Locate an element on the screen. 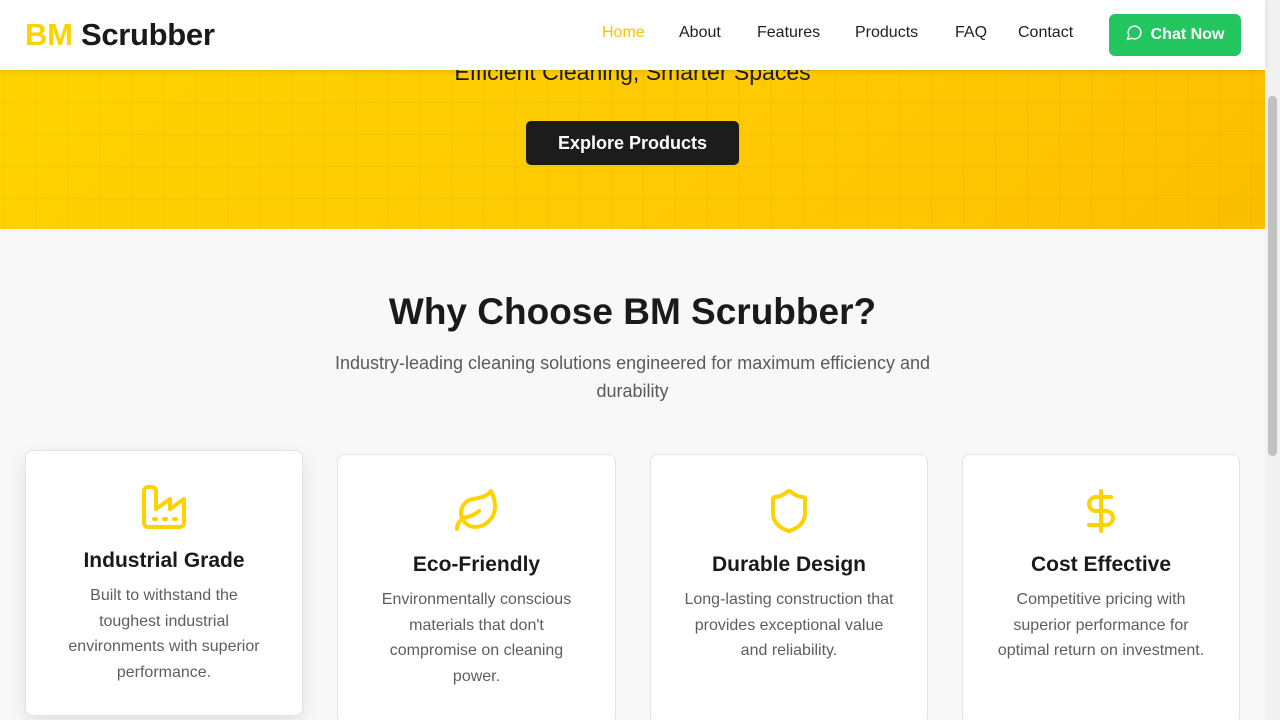 Image resolution: width=1280 pixels, height=720 pixels. feature-title: Industrial Grade is located at coordinates (164, 560).